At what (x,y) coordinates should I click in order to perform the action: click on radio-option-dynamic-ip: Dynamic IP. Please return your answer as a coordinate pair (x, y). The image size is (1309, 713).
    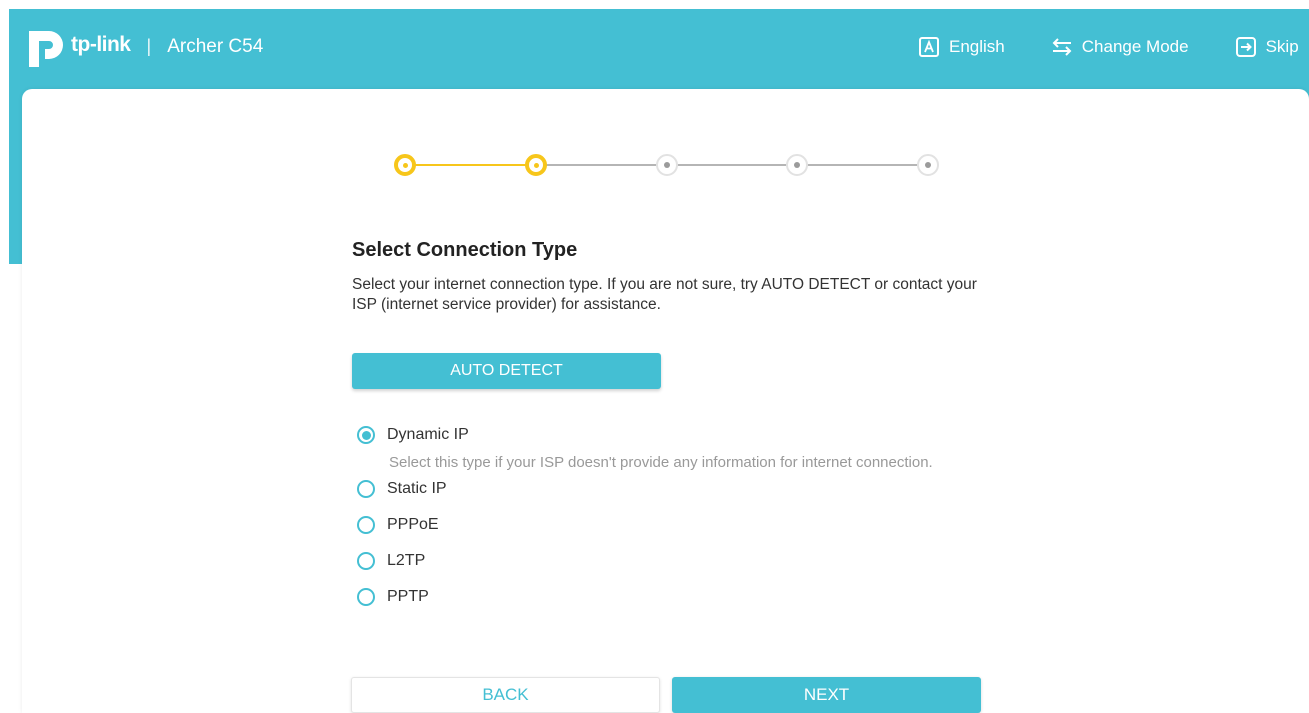
    Looking at the image, I should click on (667, 435).